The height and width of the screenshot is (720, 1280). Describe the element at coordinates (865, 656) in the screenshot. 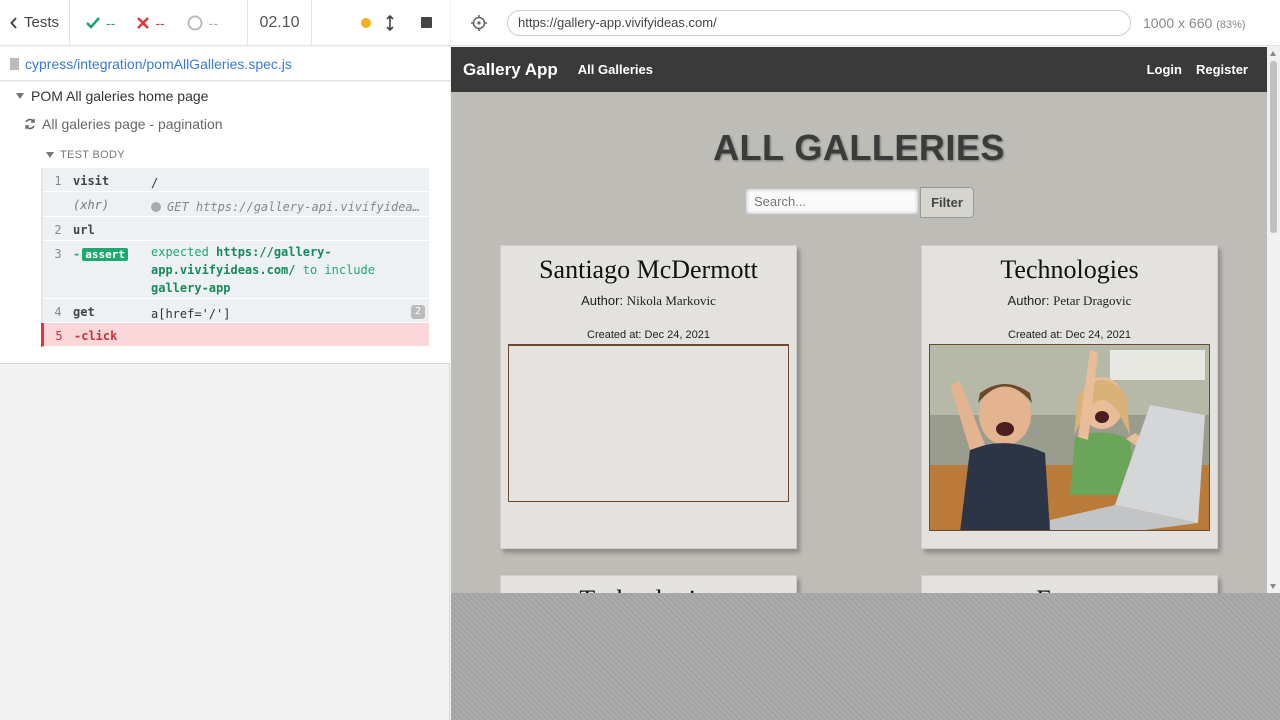

I see `aut-empty-area` at that location.